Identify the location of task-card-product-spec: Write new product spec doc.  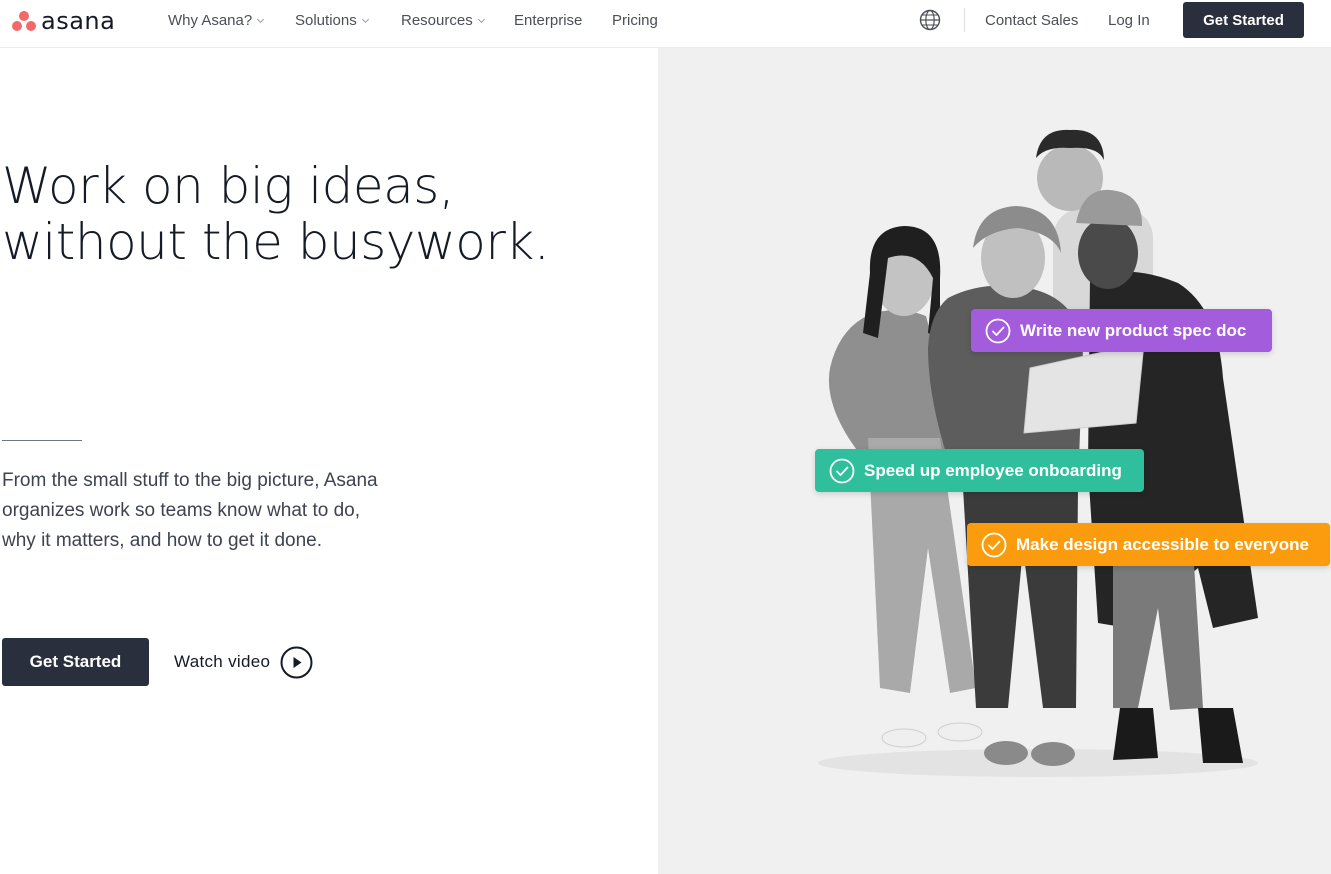
(1121, 330).